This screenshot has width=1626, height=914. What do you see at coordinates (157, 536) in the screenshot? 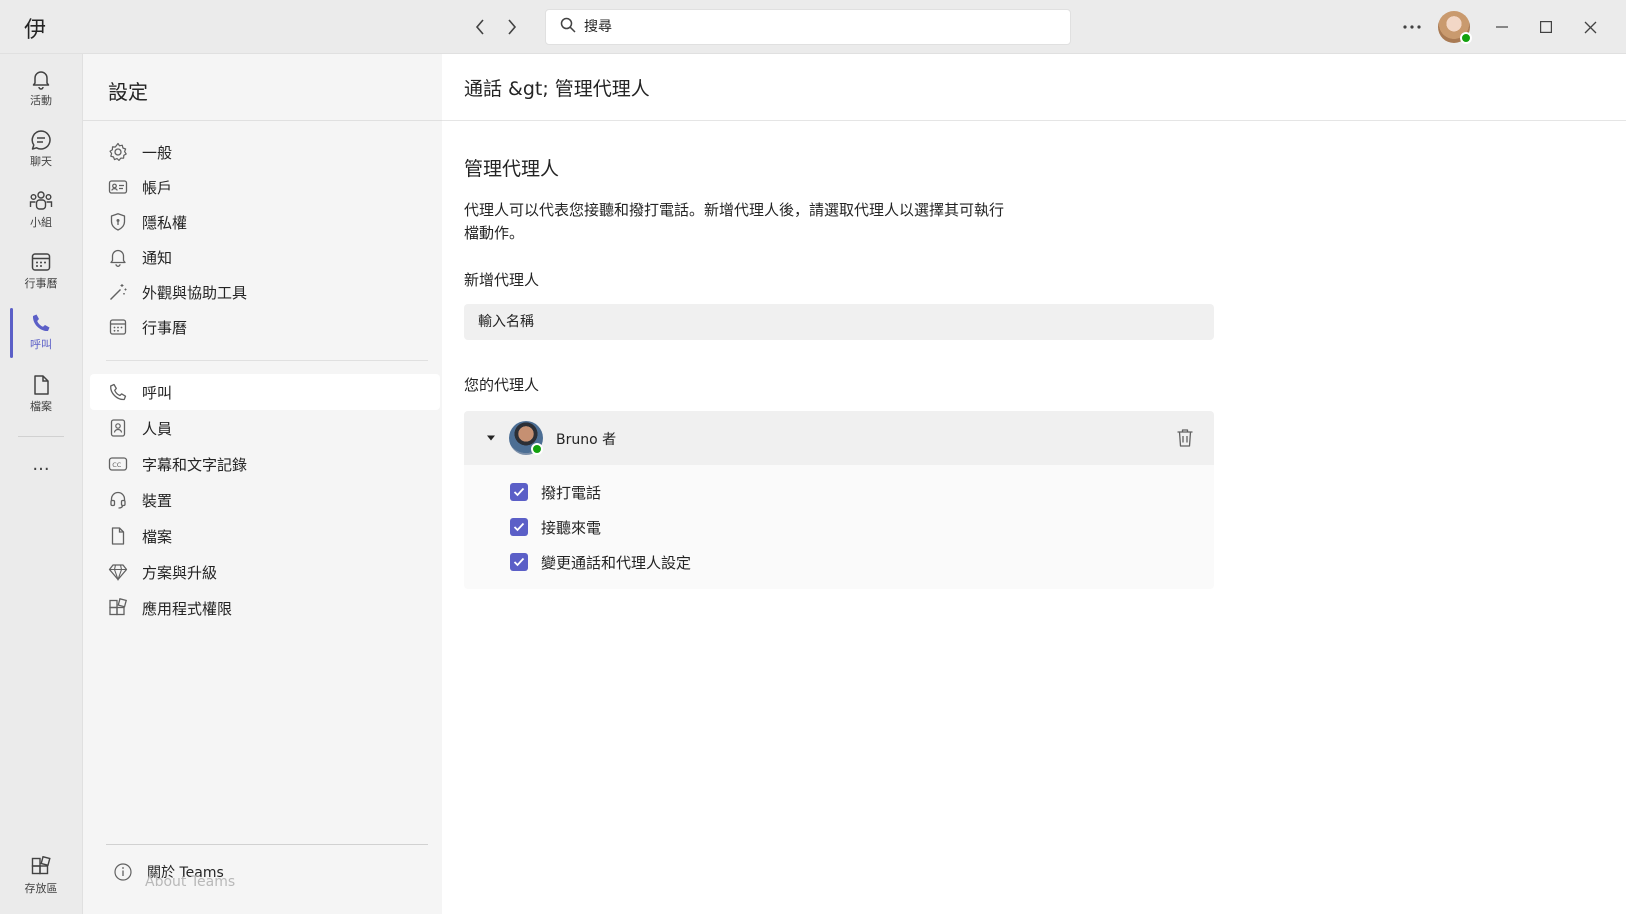
I see `settings-item-label: 檔案` at bounding box center [157, 536].